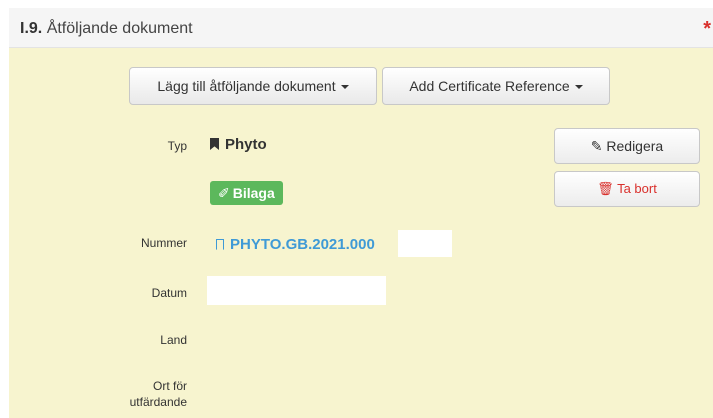  I want to click on section-title-text: Åtföljande dokument, so click(119, 28).